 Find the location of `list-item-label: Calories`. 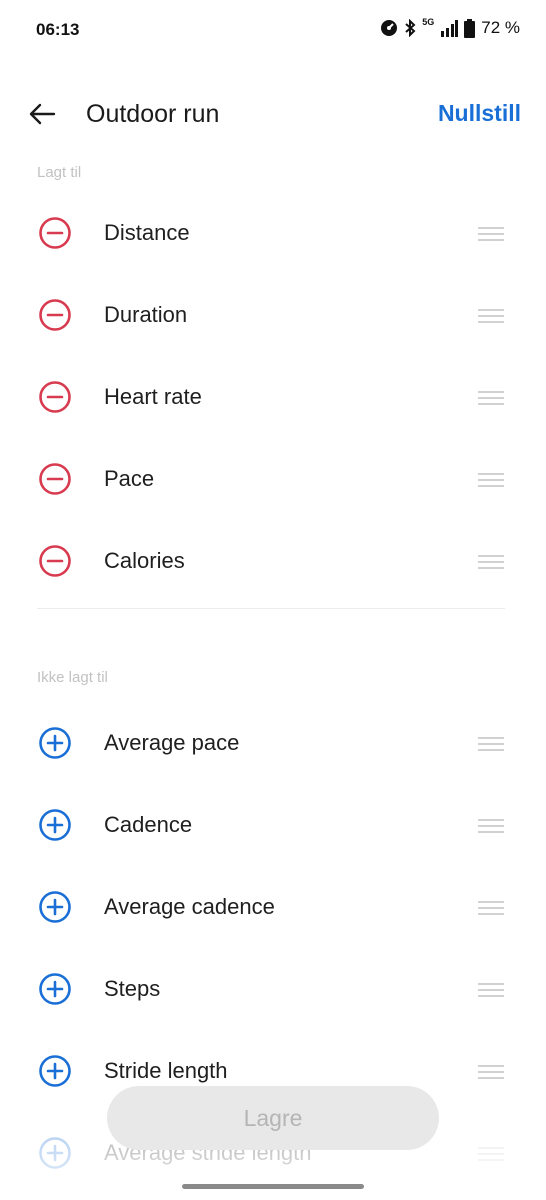

list-item-label: Calories is located at coordinates (144, 560).